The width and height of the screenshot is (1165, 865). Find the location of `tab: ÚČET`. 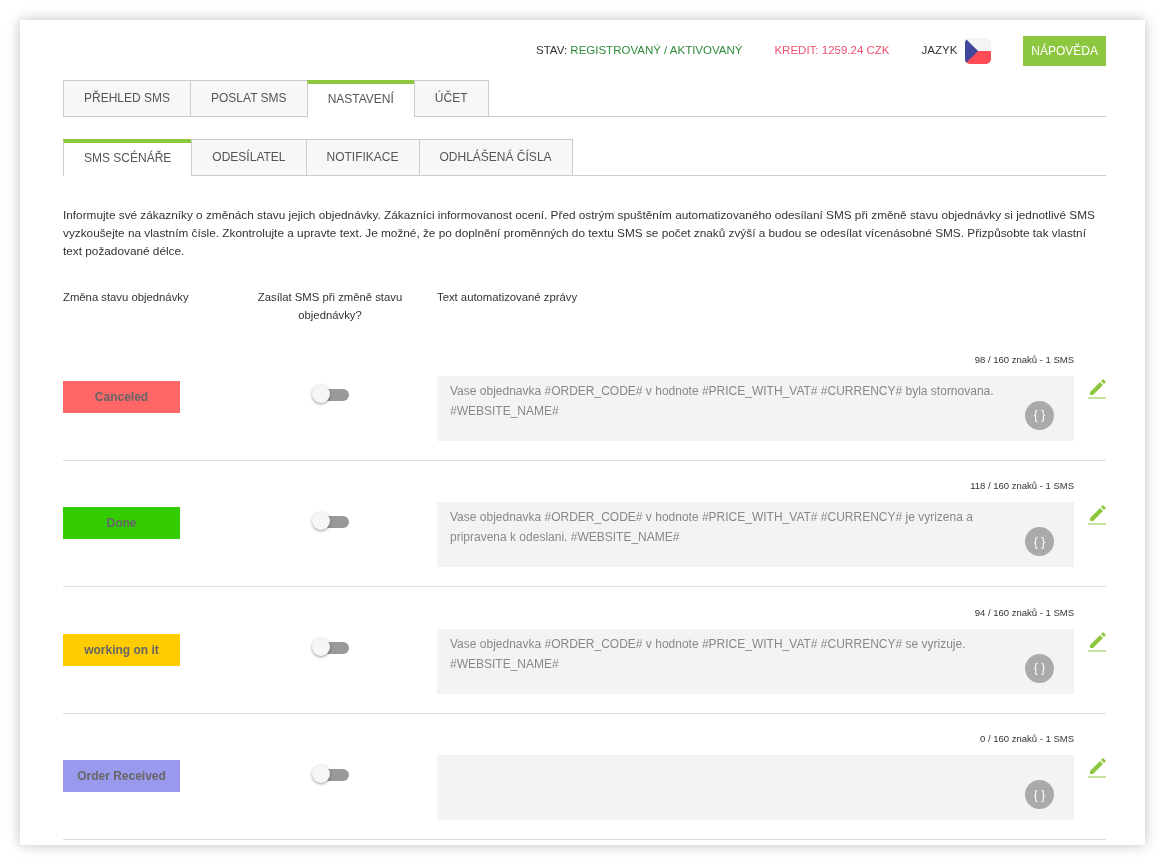

tab: ÚČET is located at coordinates (451, 98).